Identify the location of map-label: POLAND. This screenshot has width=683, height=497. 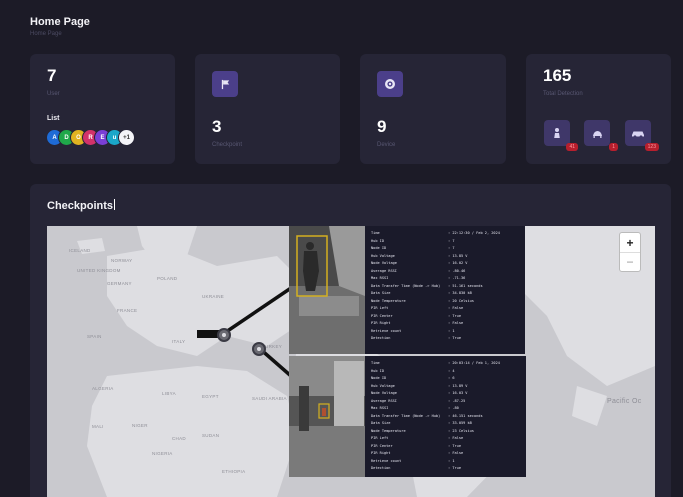
(167, 278).